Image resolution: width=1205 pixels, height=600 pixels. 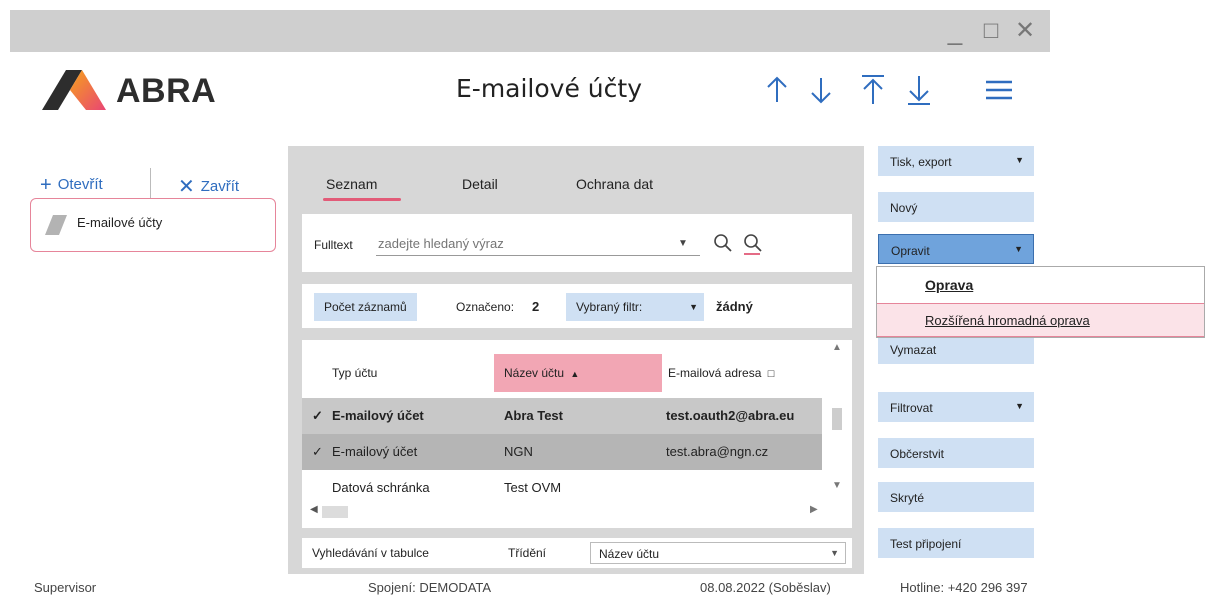 I want to click on app-header: ABRA E-mailové účty, so click(x=530, y=91).